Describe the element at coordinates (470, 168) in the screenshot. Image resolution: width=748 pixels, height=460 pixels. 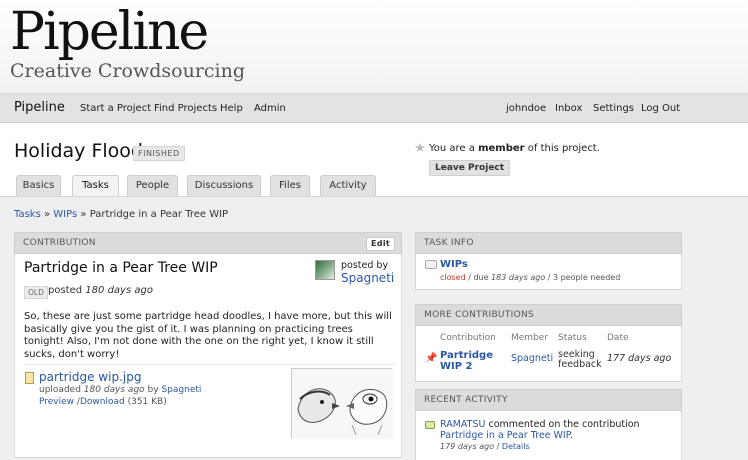
I see `leave-project-button: Leave Project` at that location.